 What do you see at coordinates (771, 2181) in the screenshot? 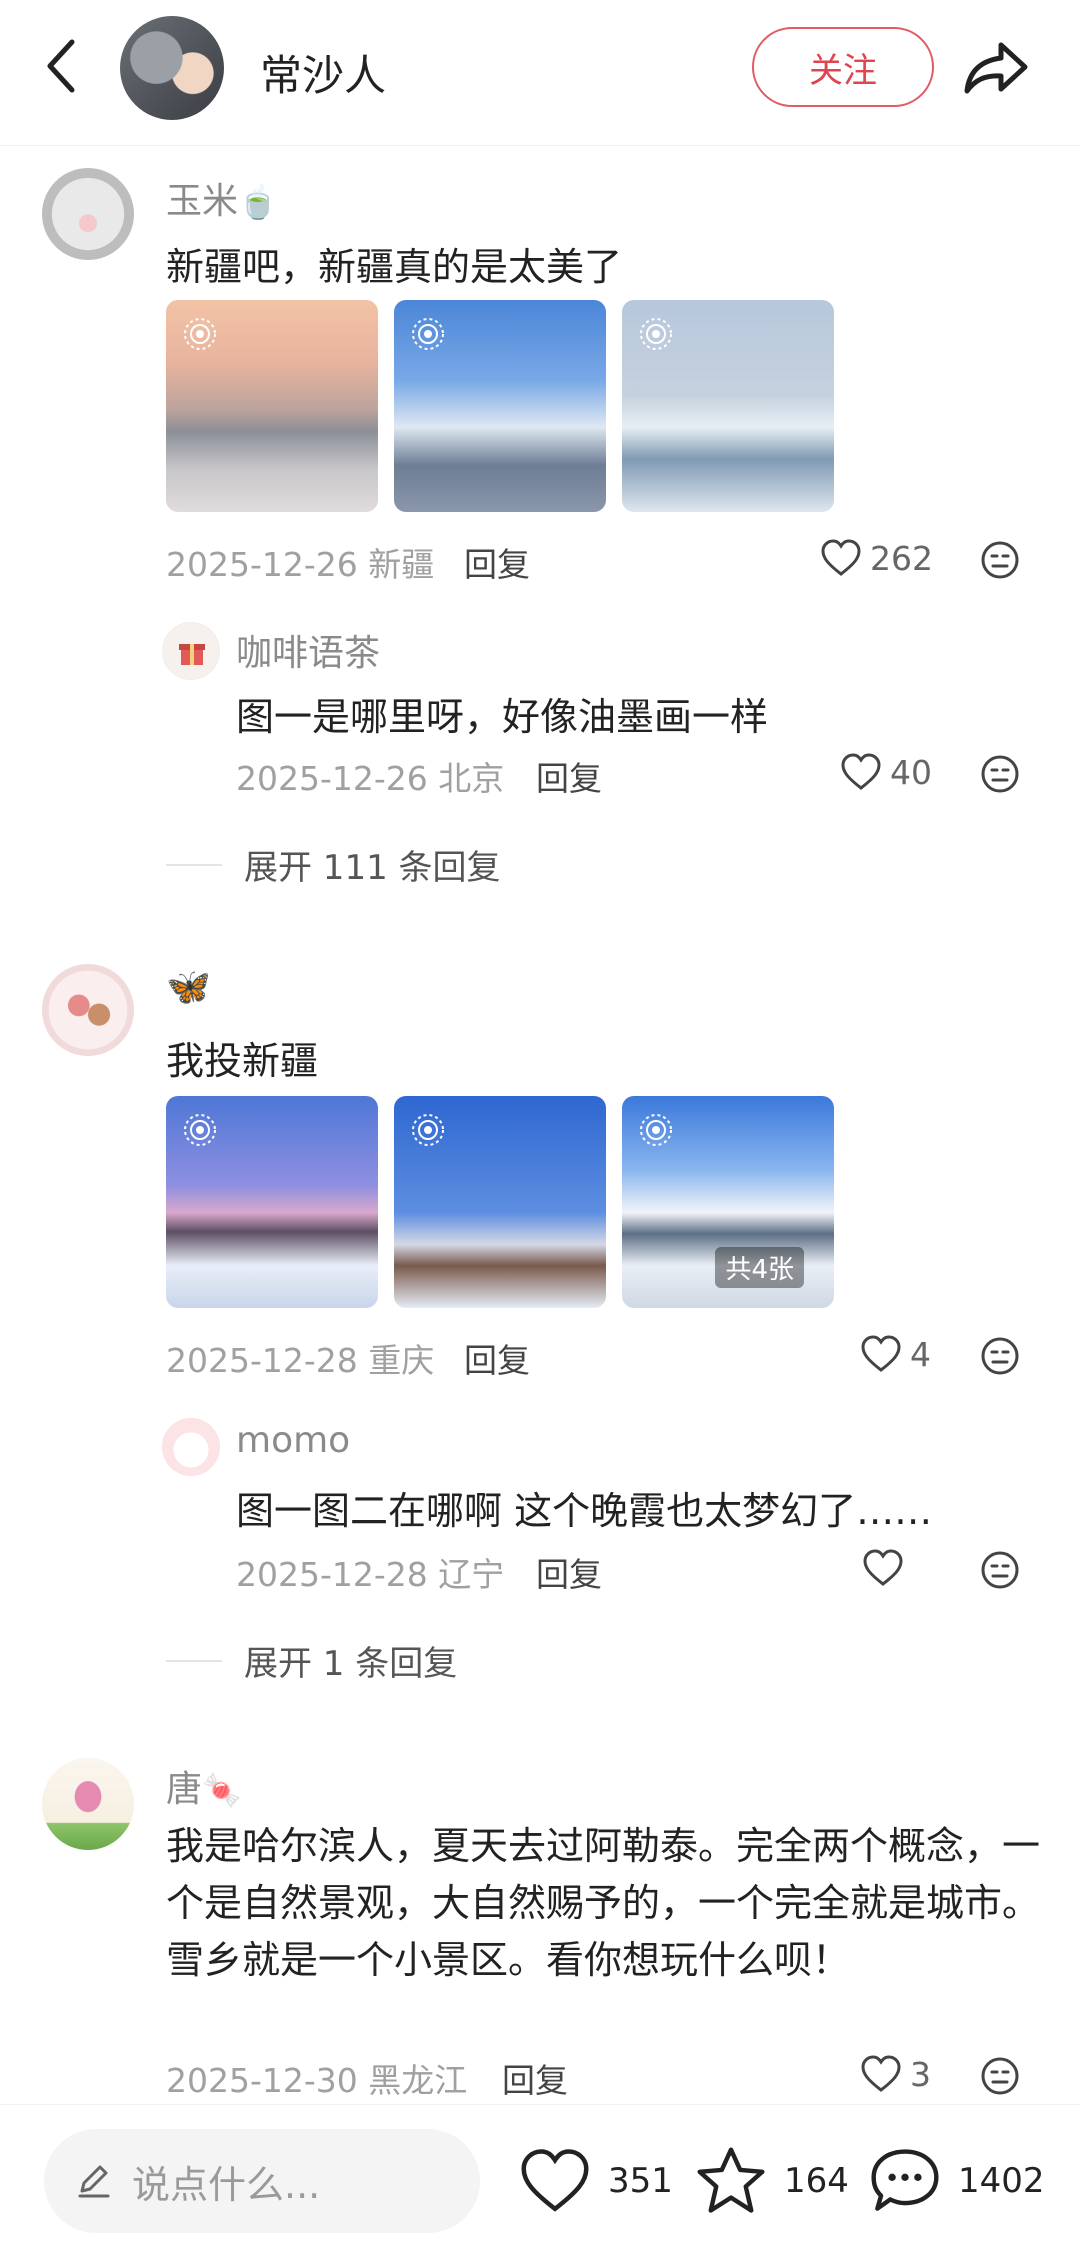
I see `favorite-post-button: 164` at bounding box center [771, 2181].